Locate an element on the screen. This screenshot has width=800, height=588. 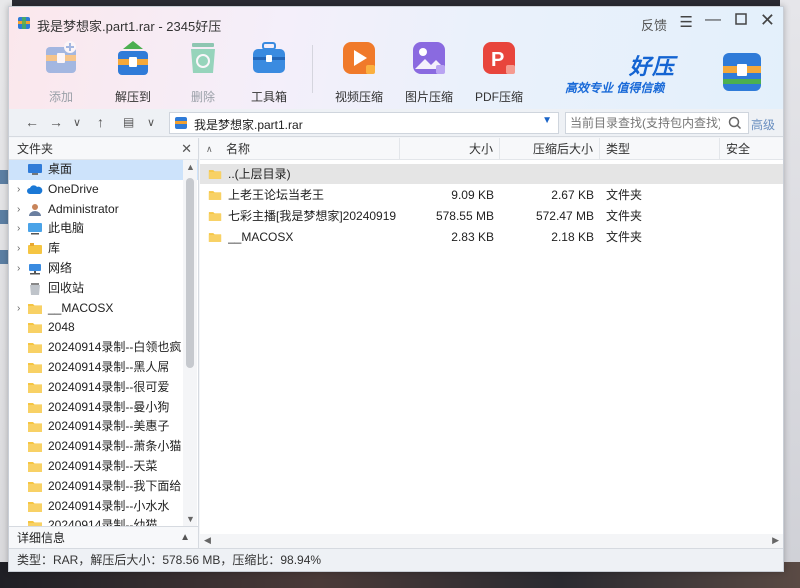
pdf-compress-button: P PDF压缩 is located at coordinates (499, 72).